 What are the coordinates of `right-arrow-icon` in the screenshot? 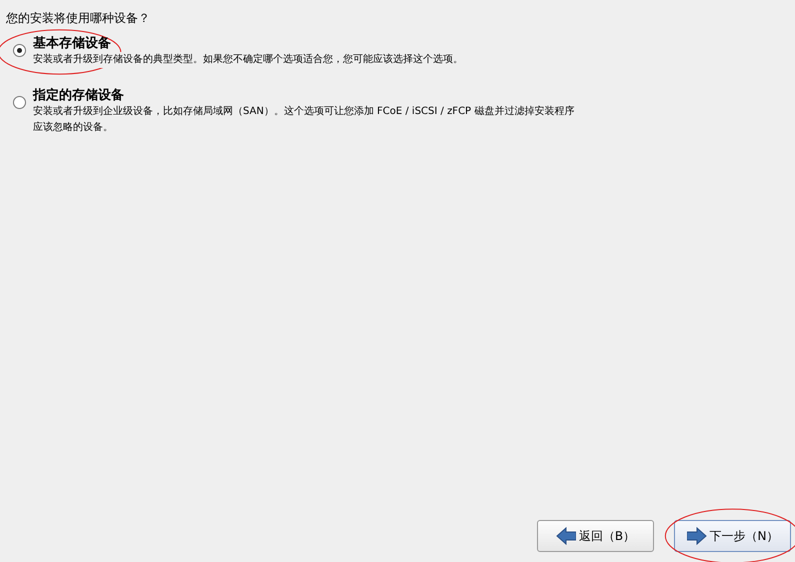 It's located at (696, 536).